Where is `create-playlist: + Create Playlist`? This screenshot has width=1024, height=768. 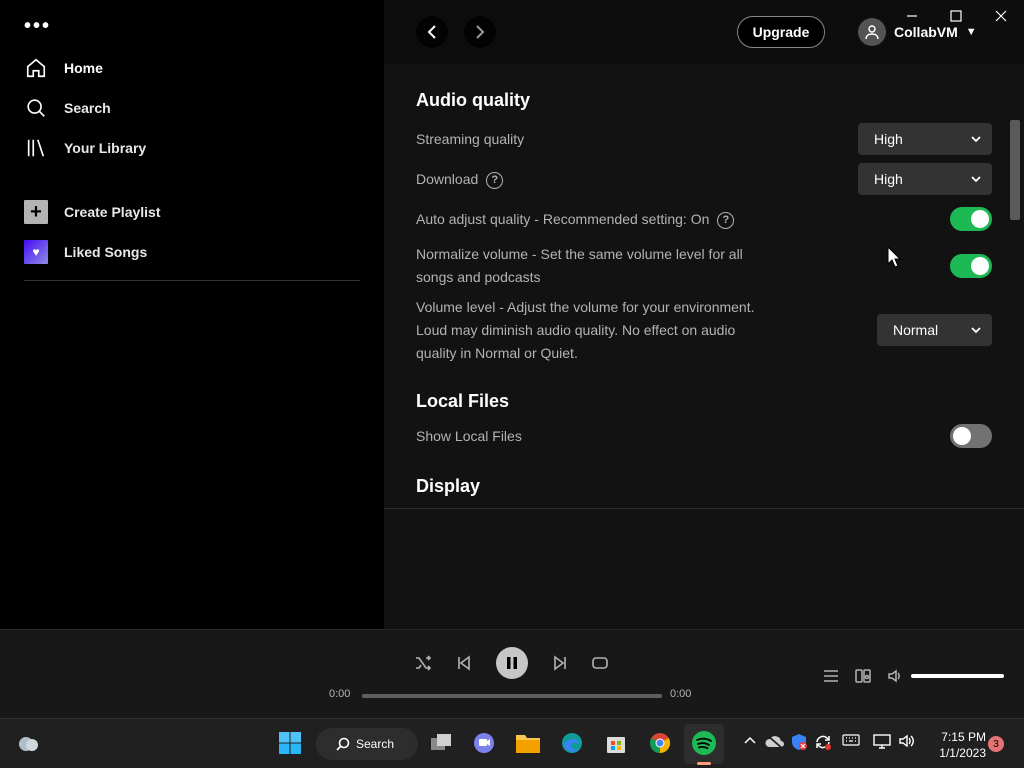 create-playlist: + Create Playlist is located at coordinates (92, 212).